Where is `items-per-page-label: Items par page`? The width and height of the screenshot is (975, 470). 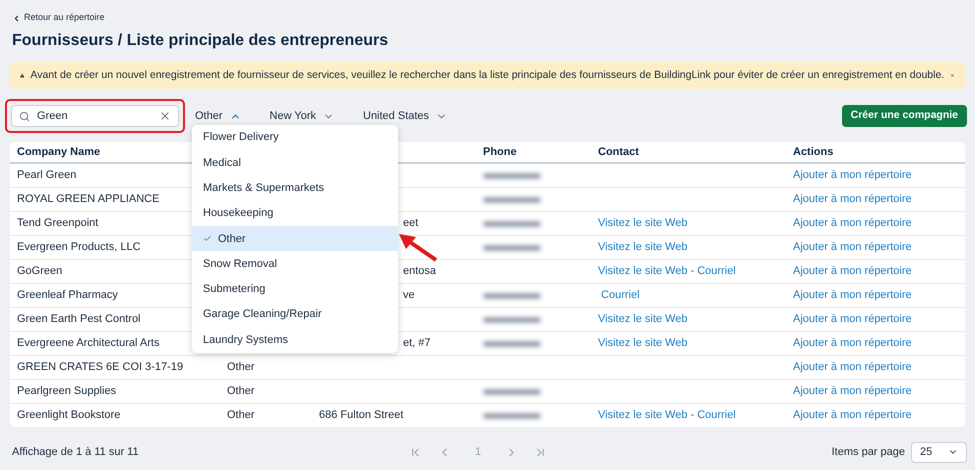
items-per-page-label: Items par page is located at coordinates (868, 452).